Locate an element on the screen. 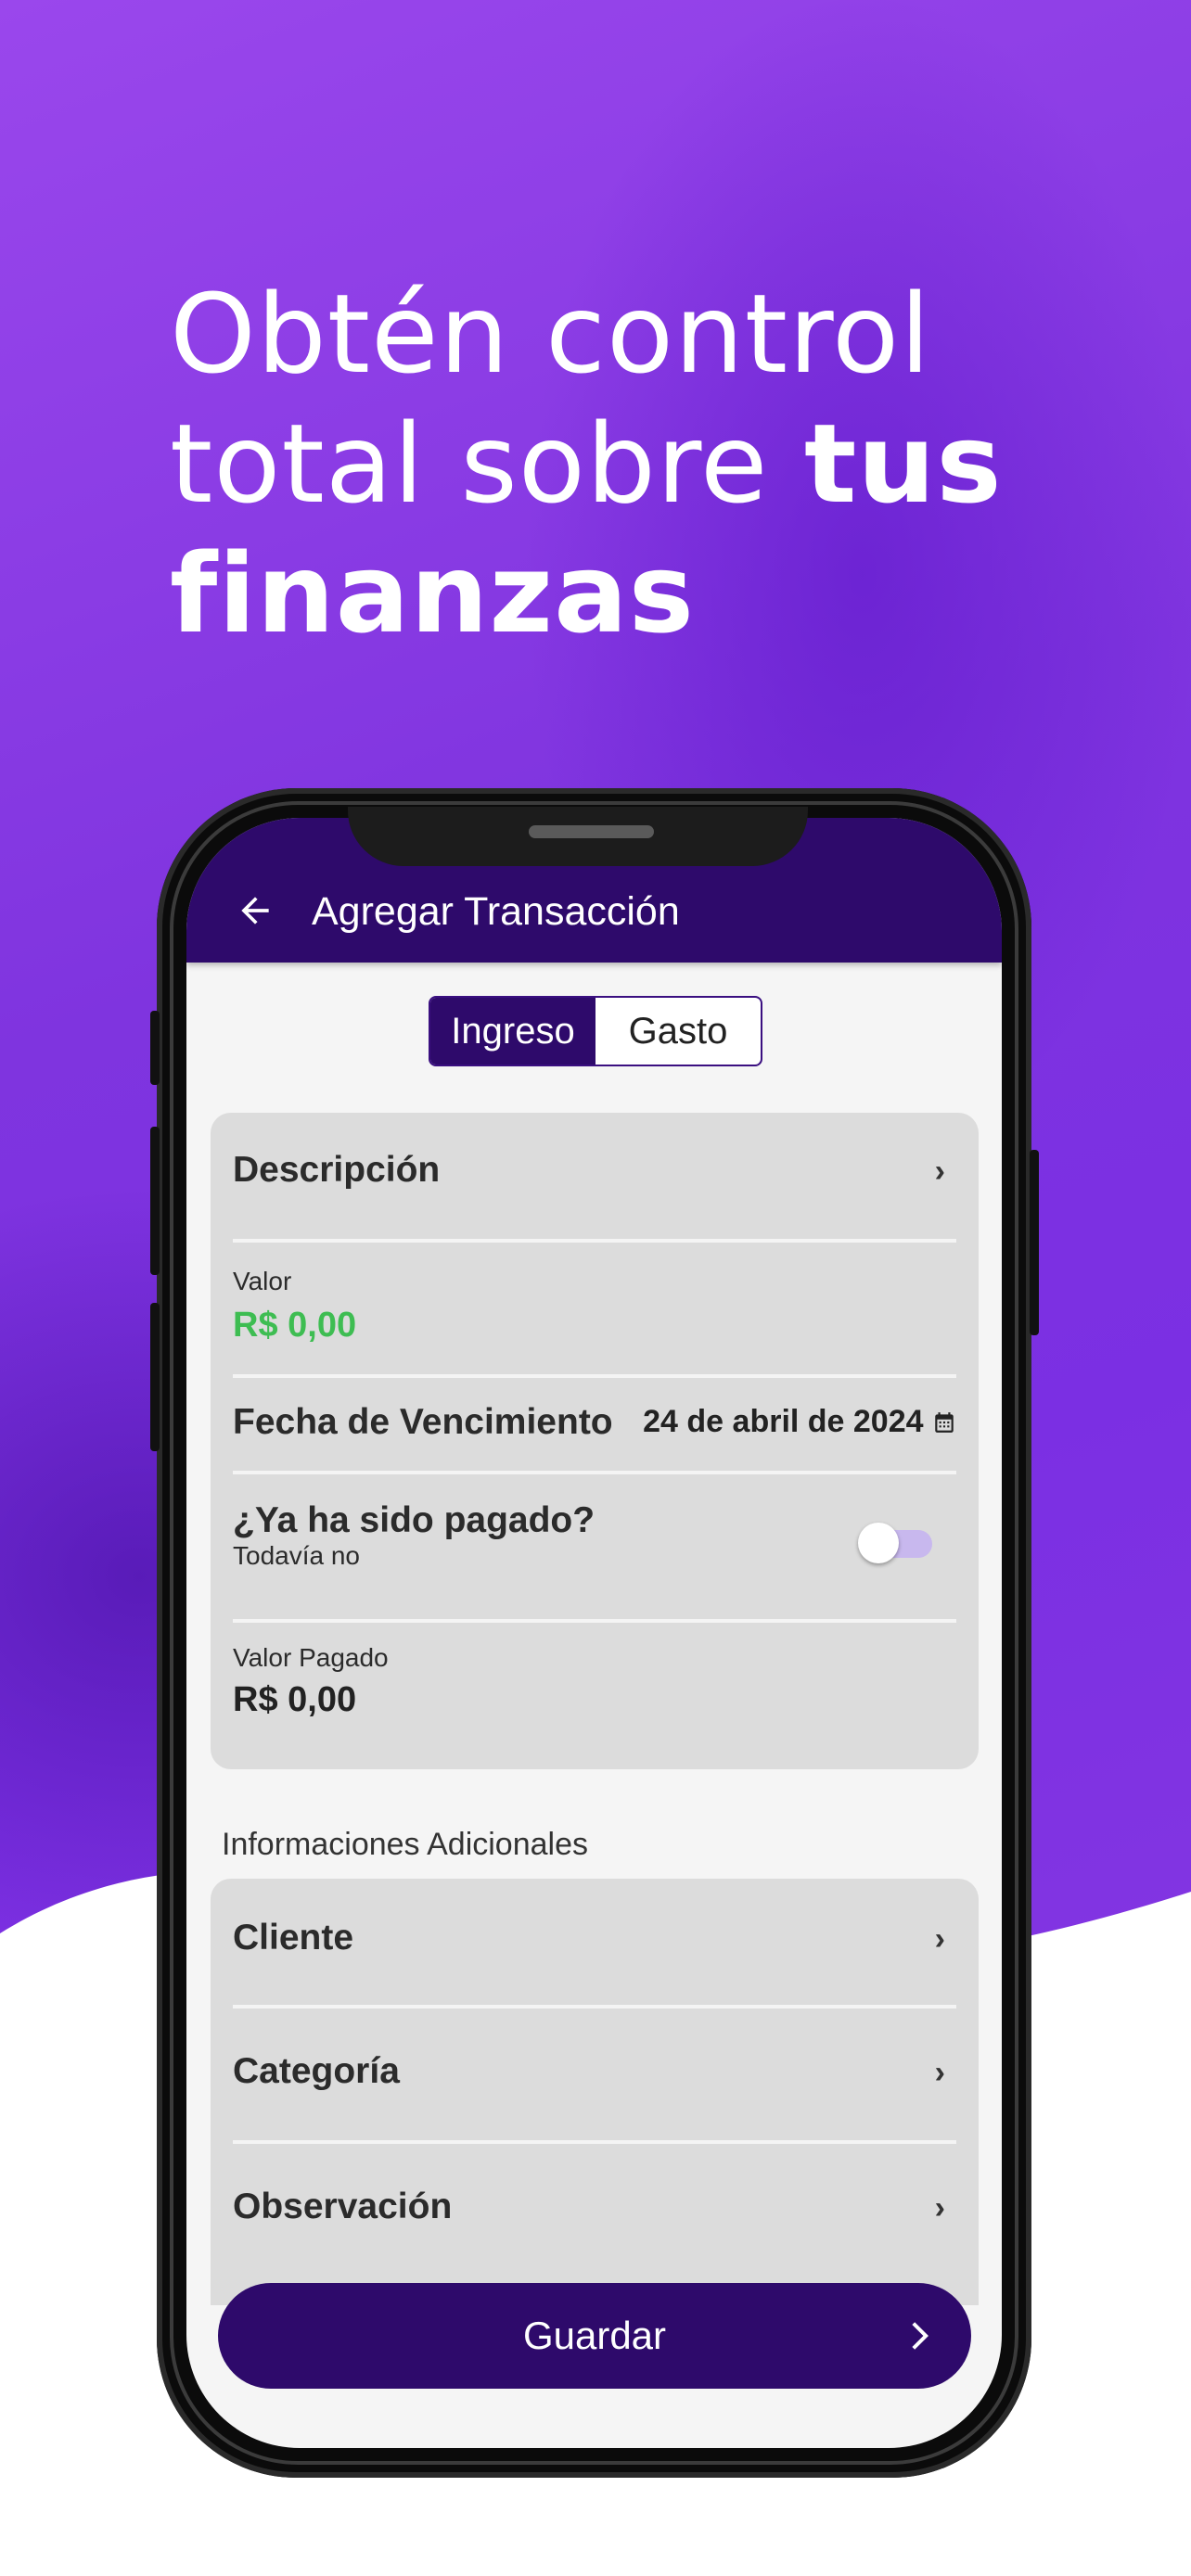  due-date-row: Fecha de Vencimiento 24 de abril de 2024 is located at coordinates (594, 1428).